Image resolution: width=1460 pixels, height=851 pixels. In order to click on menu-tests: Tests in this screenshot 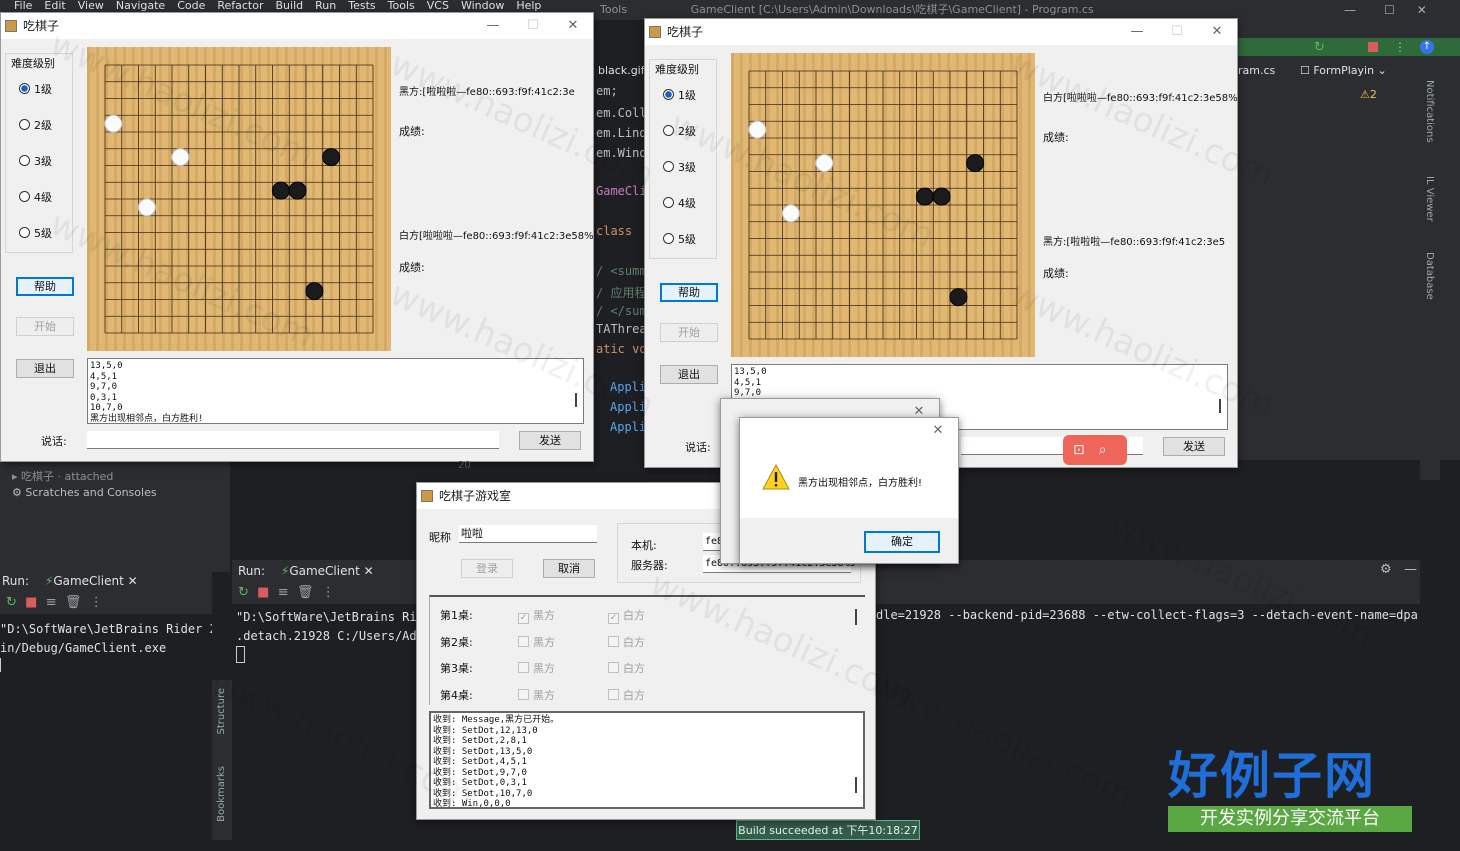, I will do `click(361, 6)`.